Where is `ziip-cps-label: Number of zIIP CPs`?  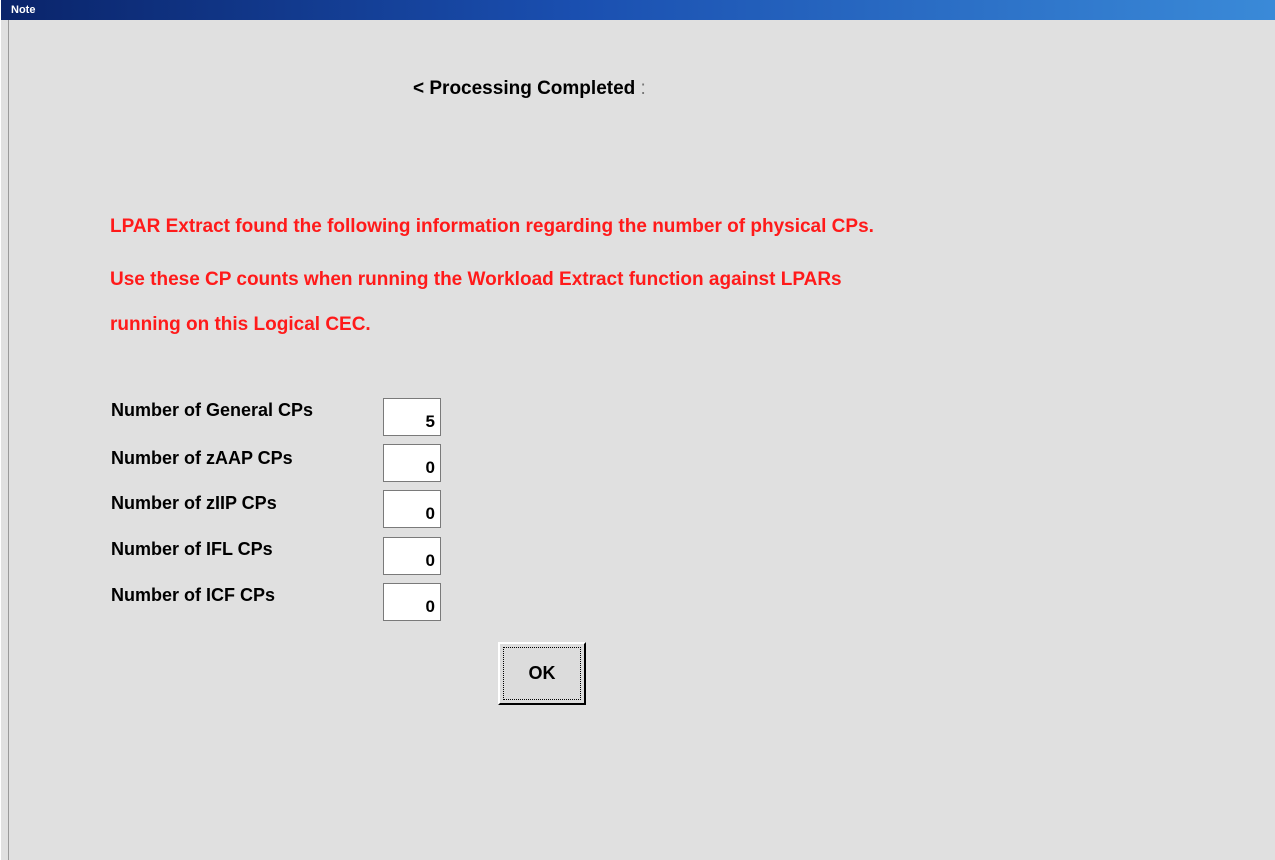
ziip-cps-label: Number of zIIP CPs is located at coordinates (194, 503).